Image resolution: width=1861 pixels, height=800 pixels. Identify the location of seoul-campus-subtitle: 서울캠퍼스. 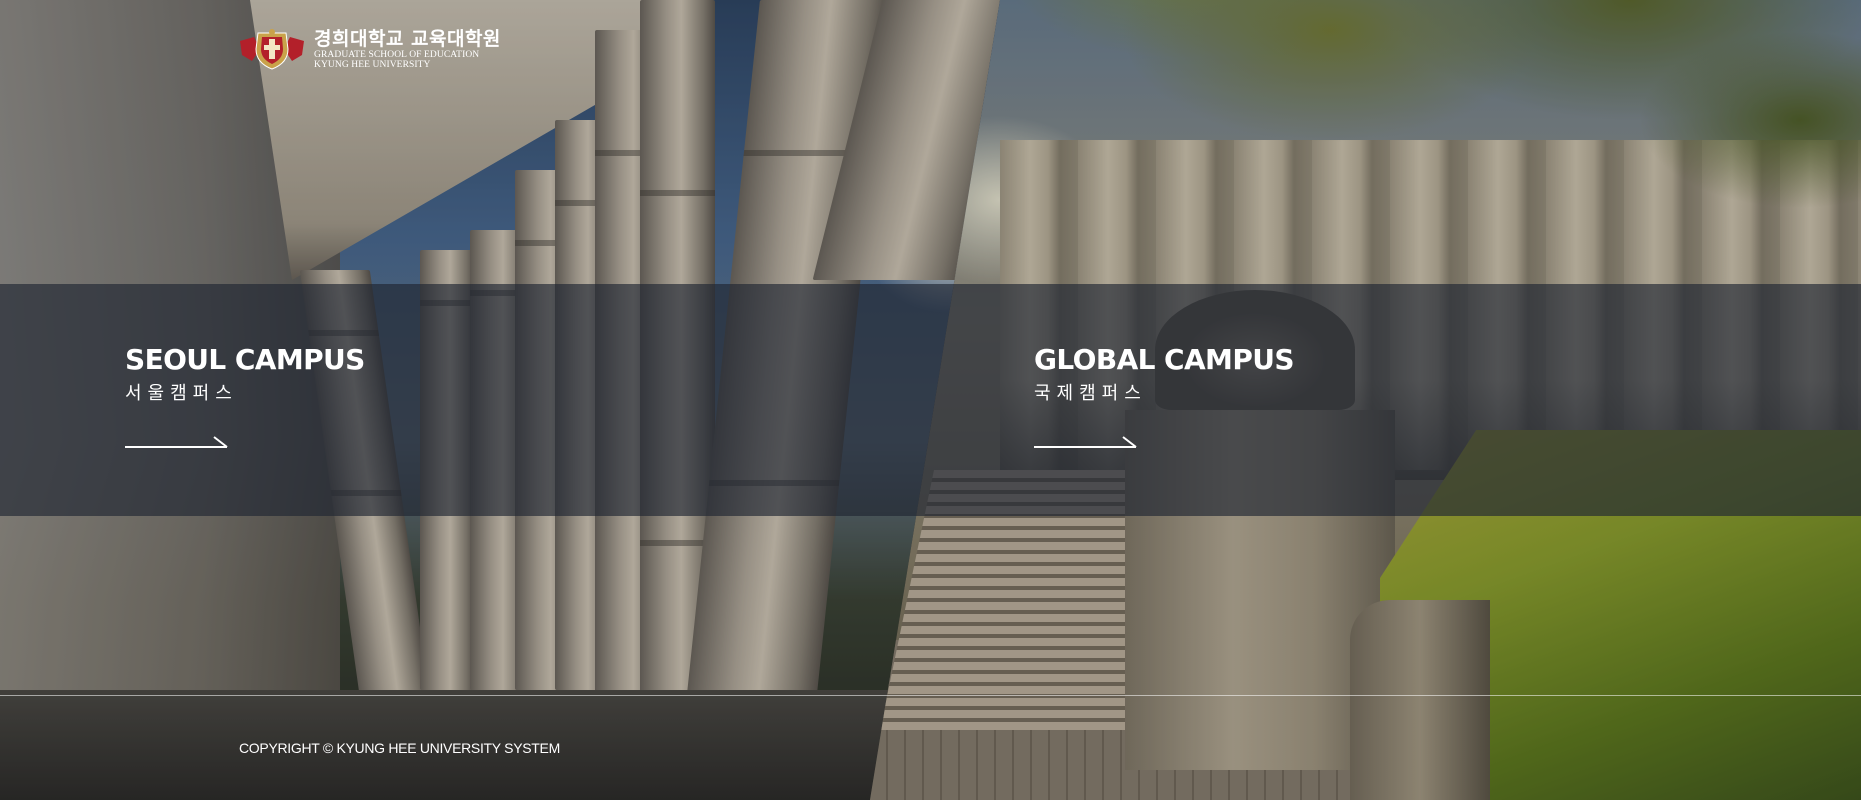
(181, 393).